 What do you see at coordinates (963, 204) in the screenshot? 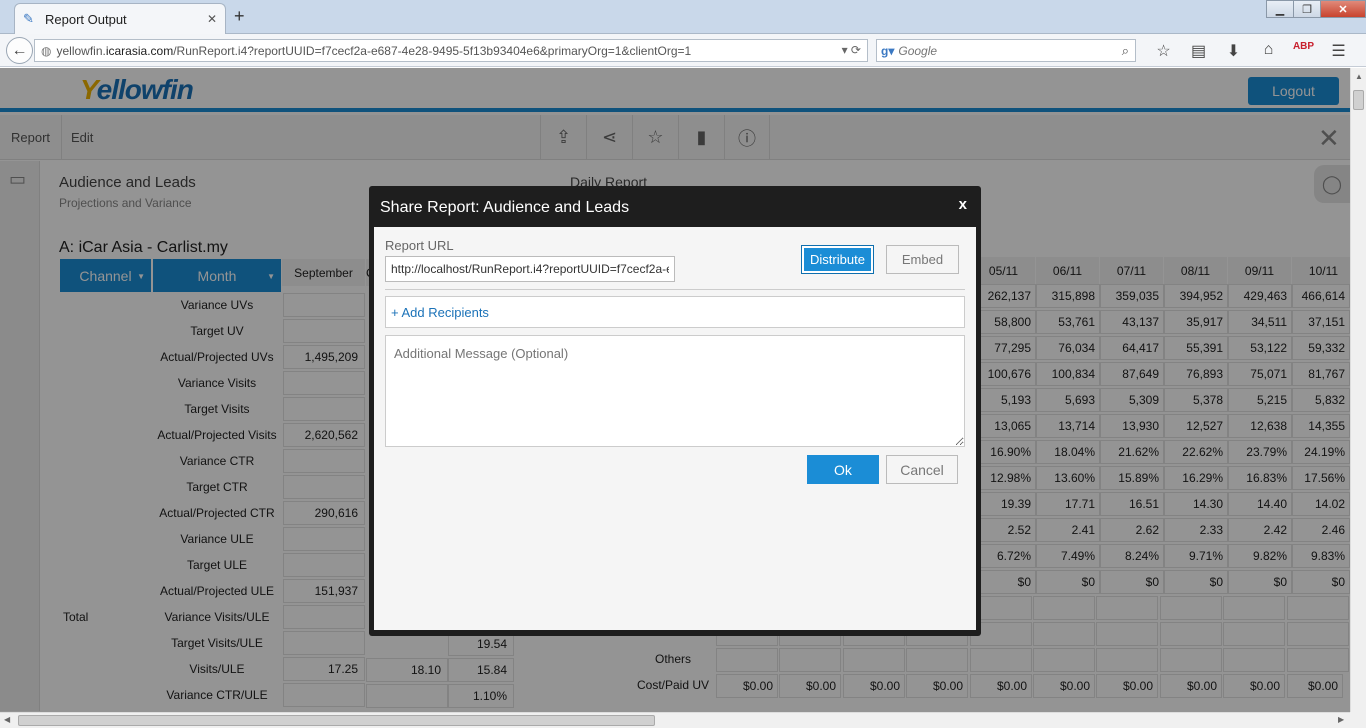
I see `dialog-close-icon: x` at bounding box center [963, 204].